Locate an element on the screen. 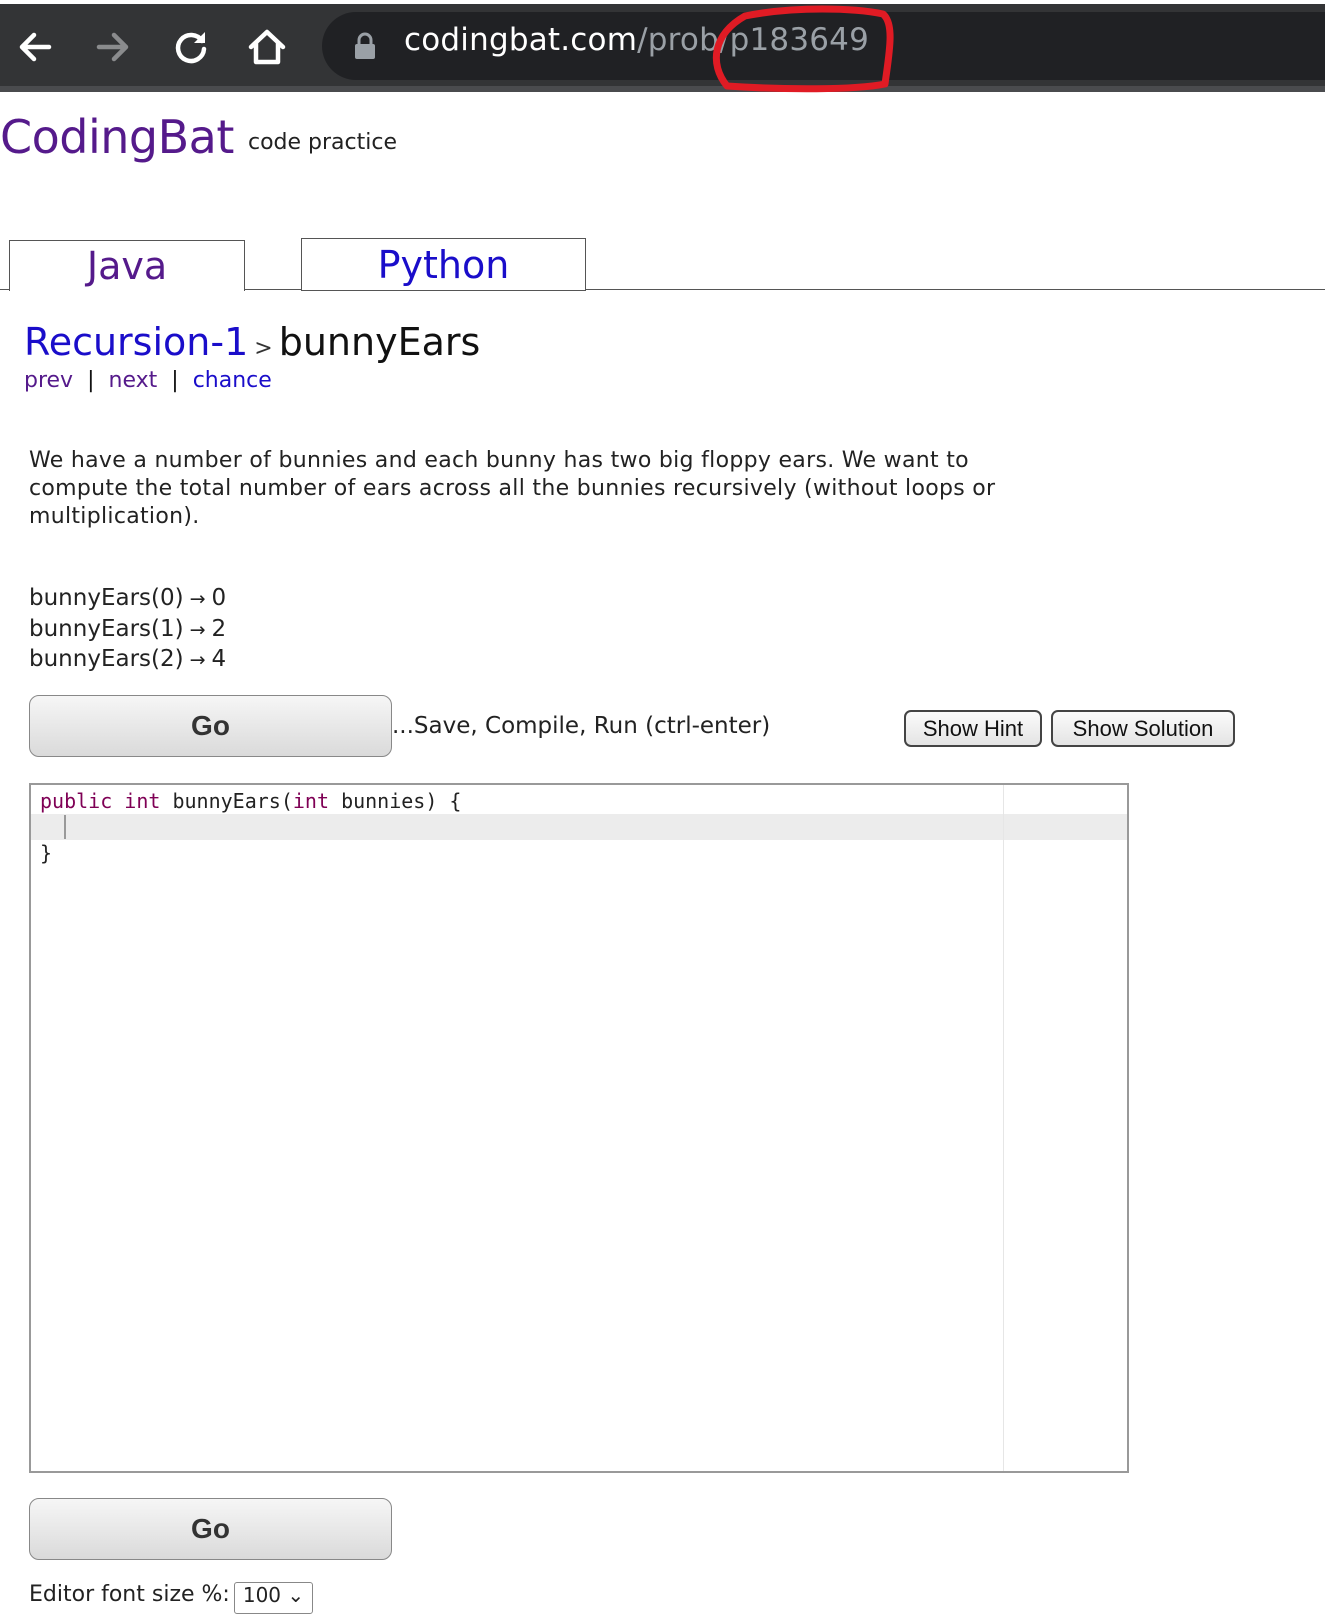 Image resolution: width=1325 pixels, height=1614 pixels. editor-font-size-row: Editor font size %: 100 ⌄ is located at coordinates (171, 1598).